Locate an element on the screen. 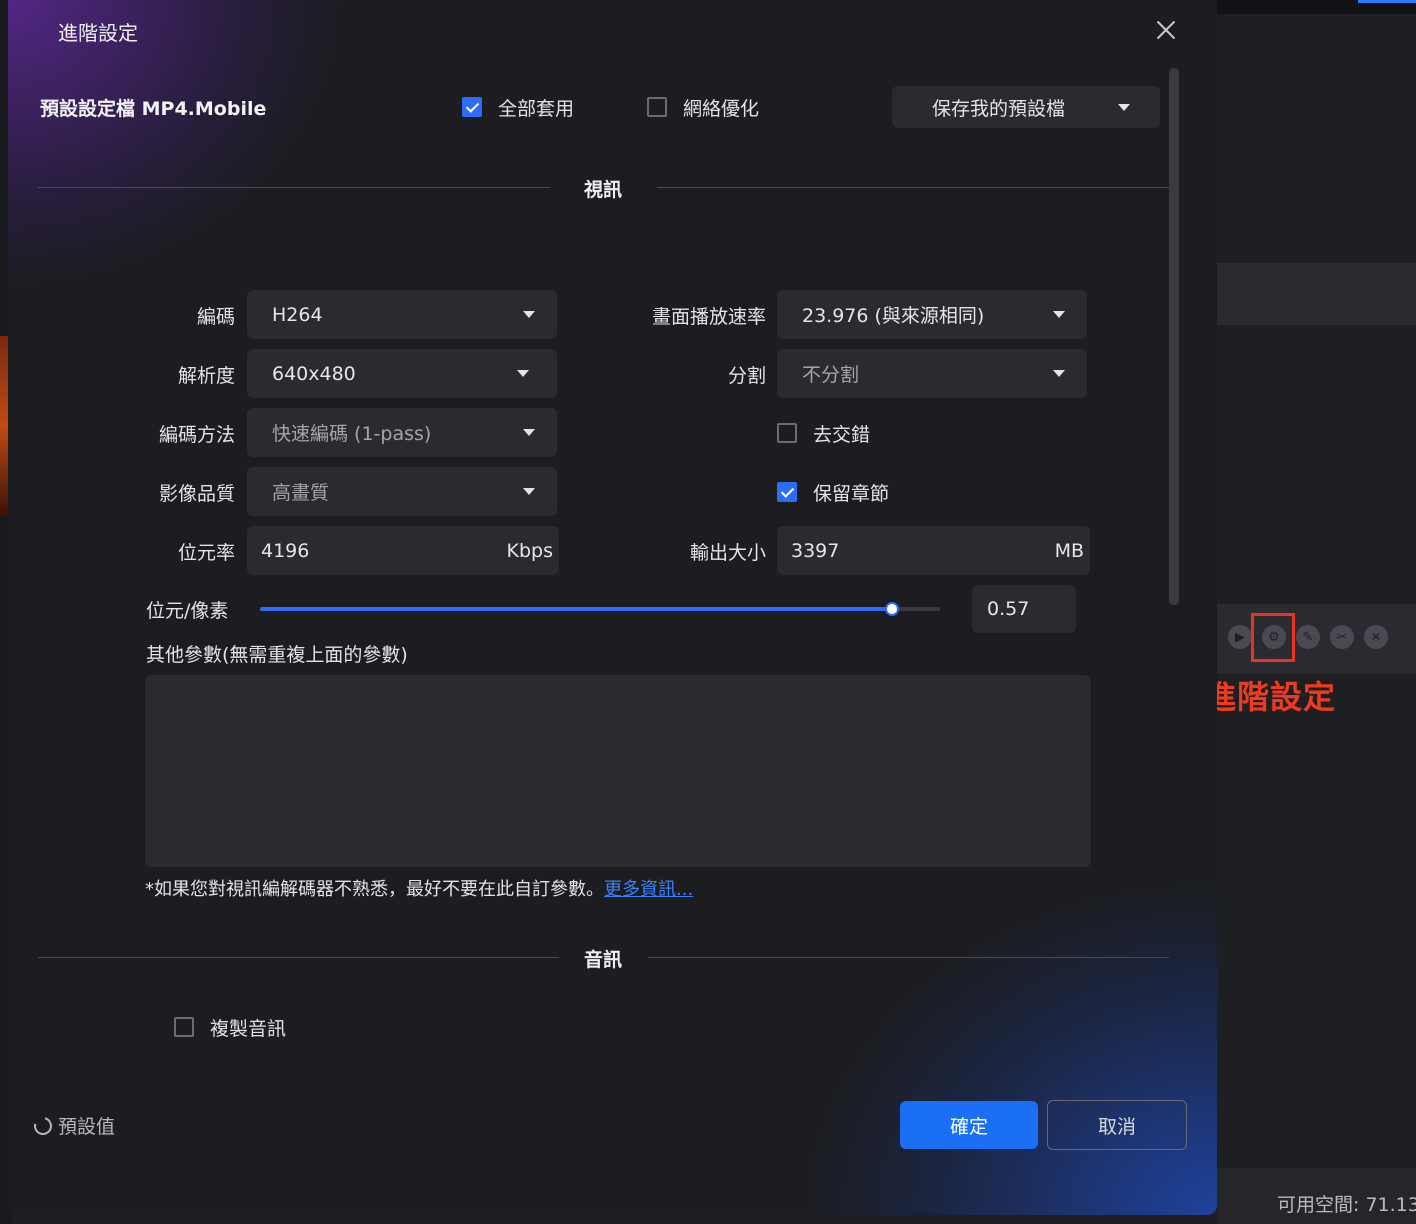 The height and width of the screenshot is (1224, 1416). resolution-label: 解析度 is located at coordinates (206, 376).